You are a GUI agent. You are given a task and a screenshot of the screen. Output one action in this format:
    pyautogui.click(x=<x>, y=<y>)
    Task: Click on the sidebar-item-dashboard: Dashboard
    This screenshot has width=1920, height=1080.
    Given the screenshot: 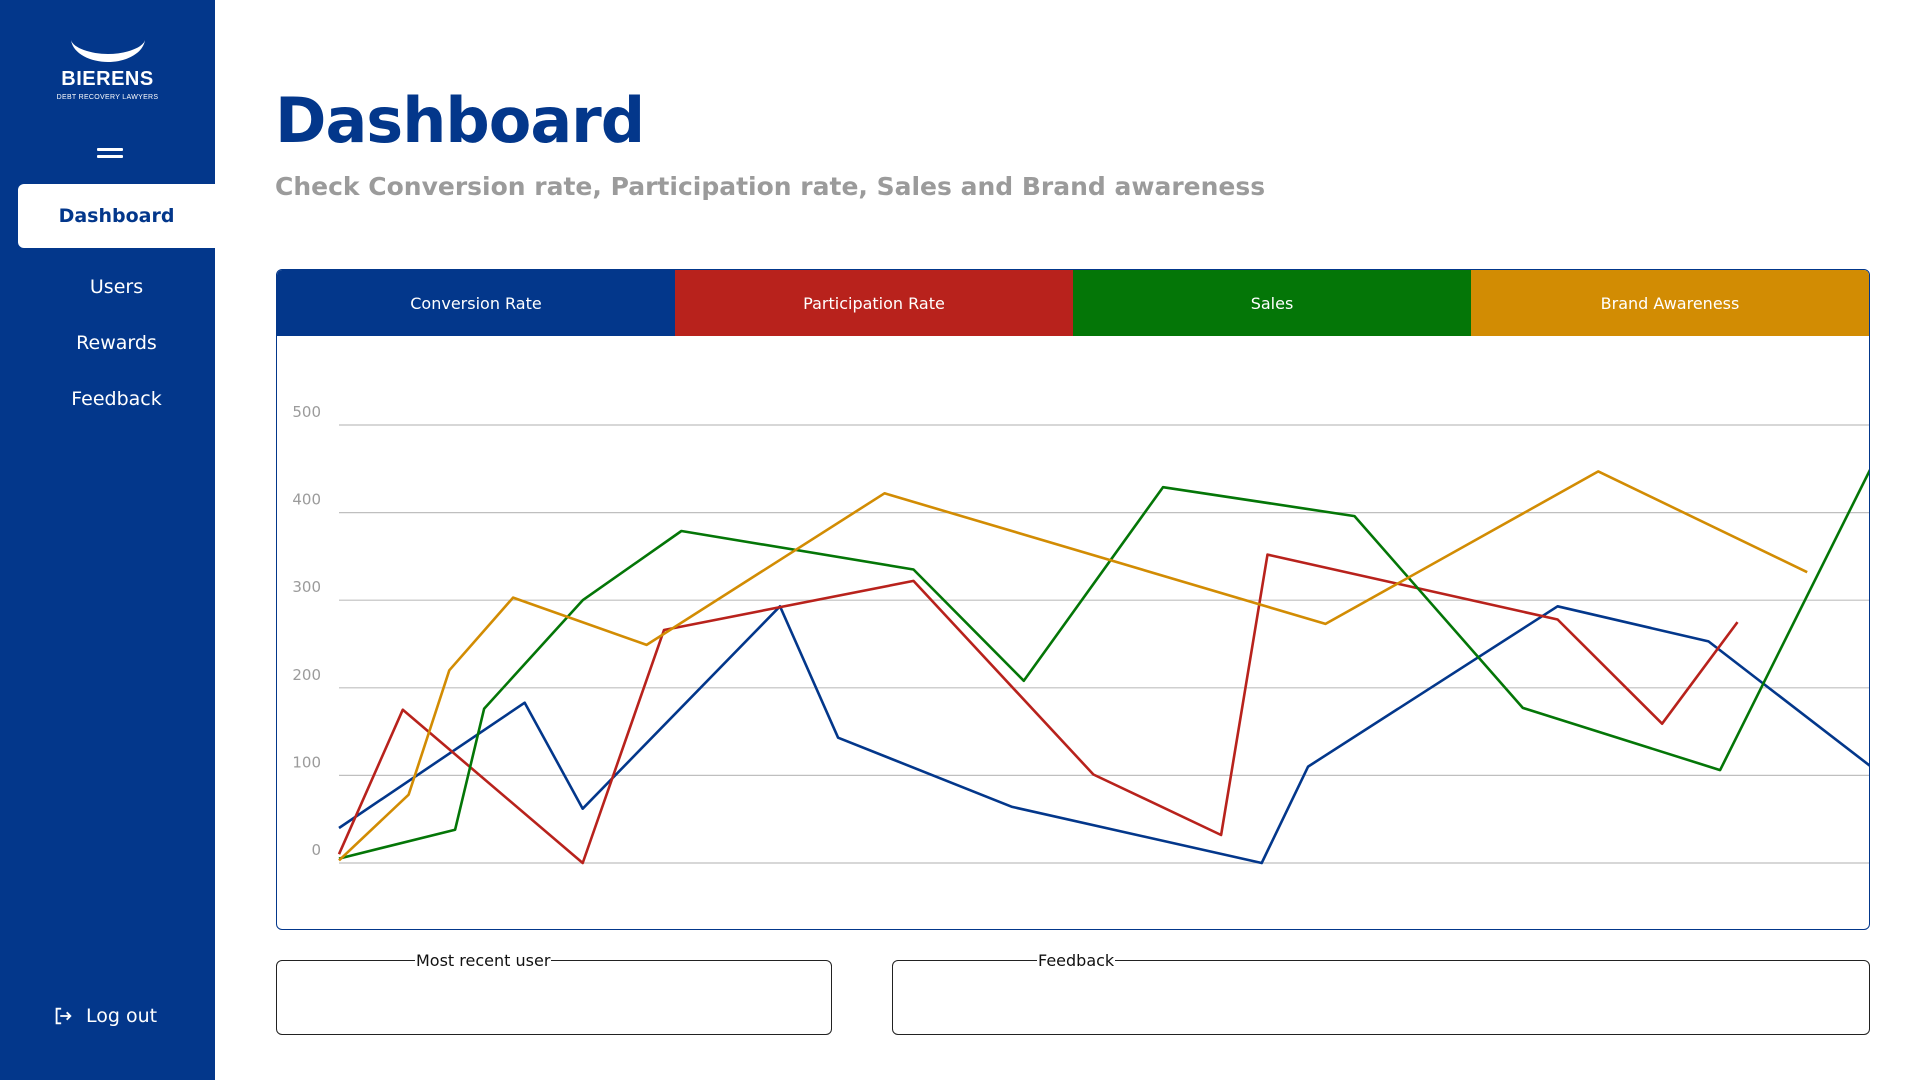 What is the action you would take?
    pyautogui.click(x=116, y=216)
    